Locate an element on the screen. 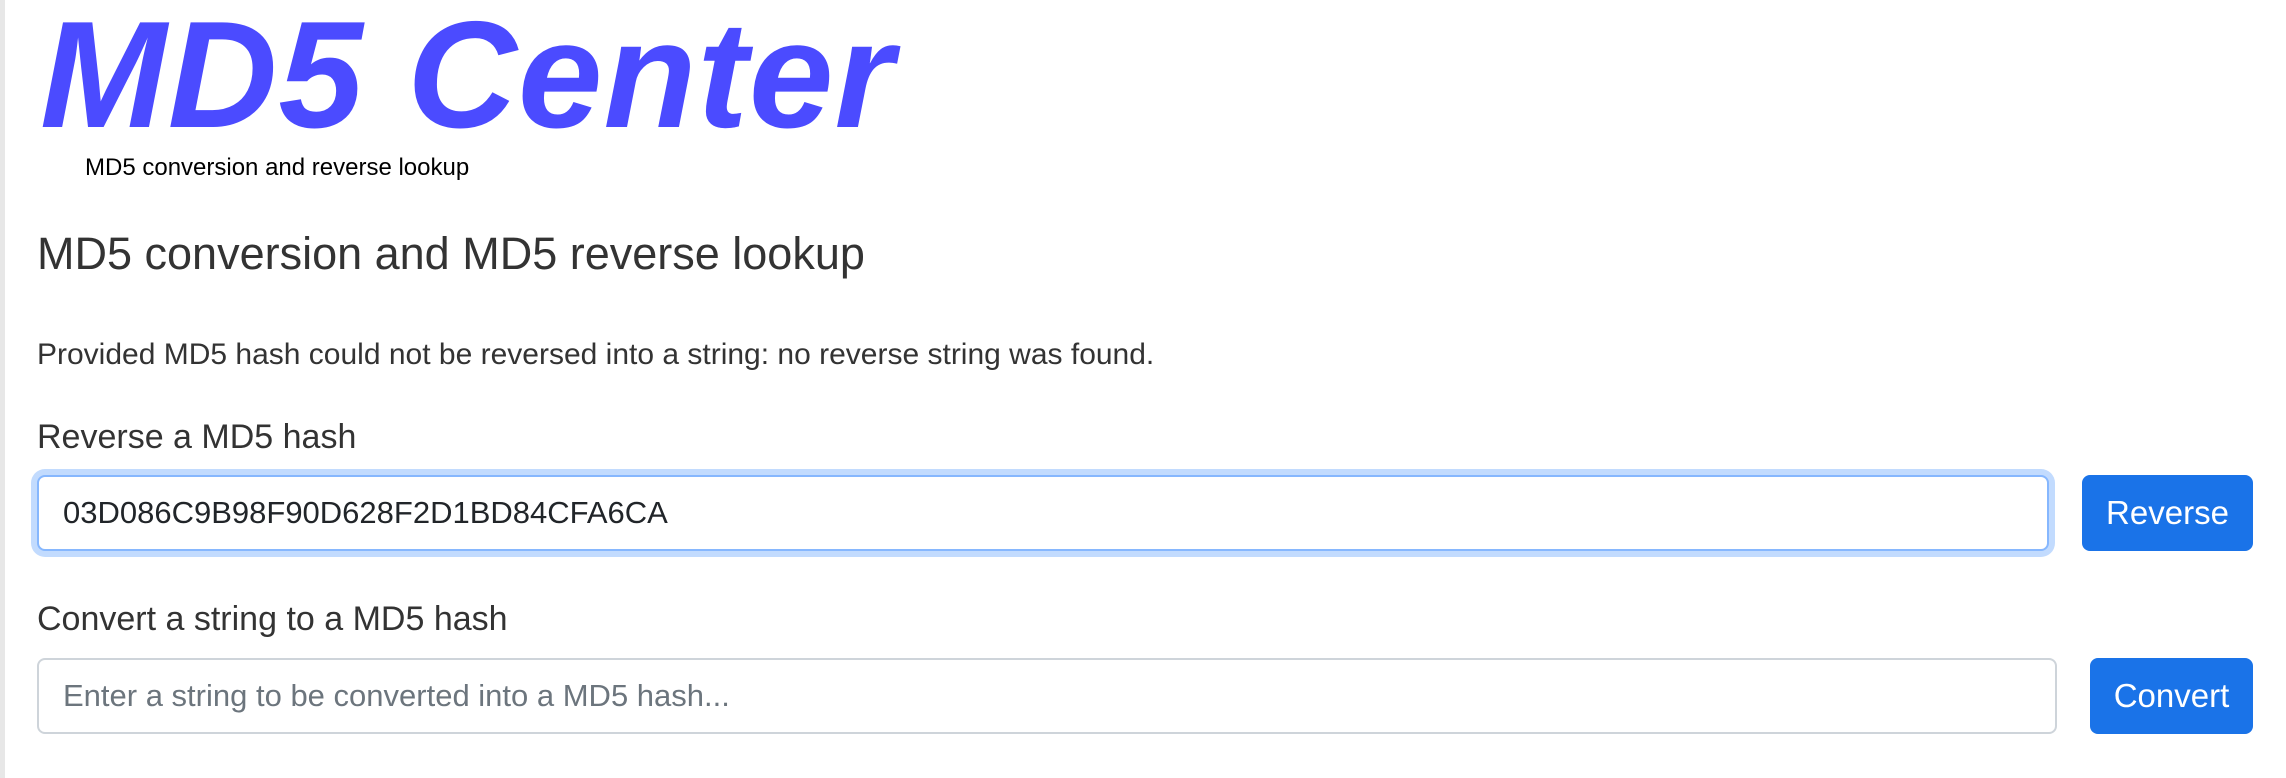  reverse-hash-label: Reverse a MD5 hash is located at coordinates (197, 437).